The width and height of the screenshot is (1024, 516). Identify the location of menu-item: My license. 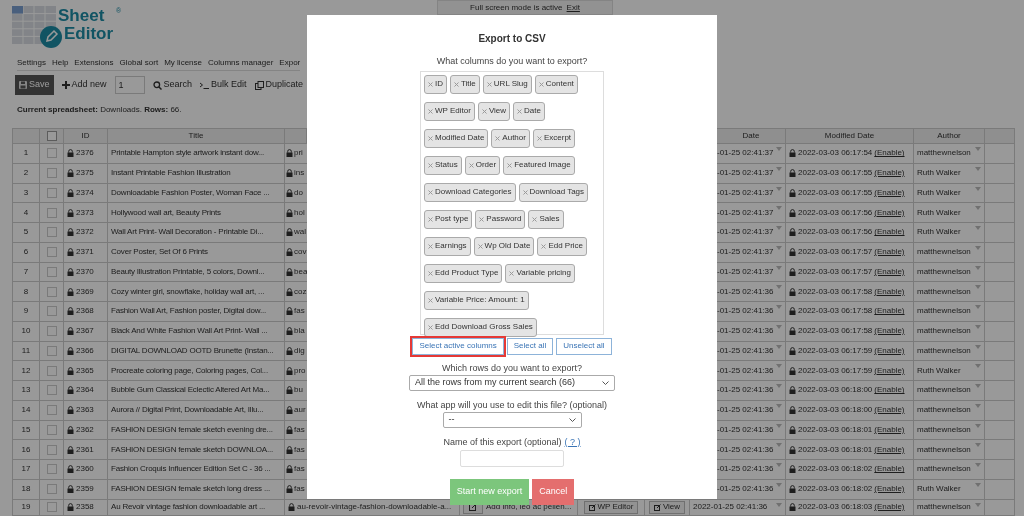
(183, 62).